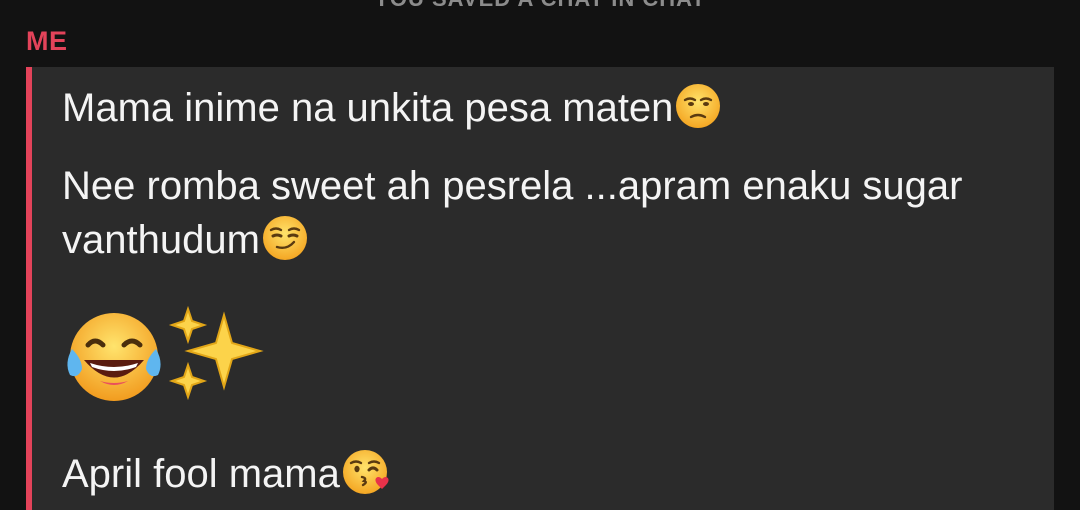  I want to click on unamused-face-icon, so click(698, 106).